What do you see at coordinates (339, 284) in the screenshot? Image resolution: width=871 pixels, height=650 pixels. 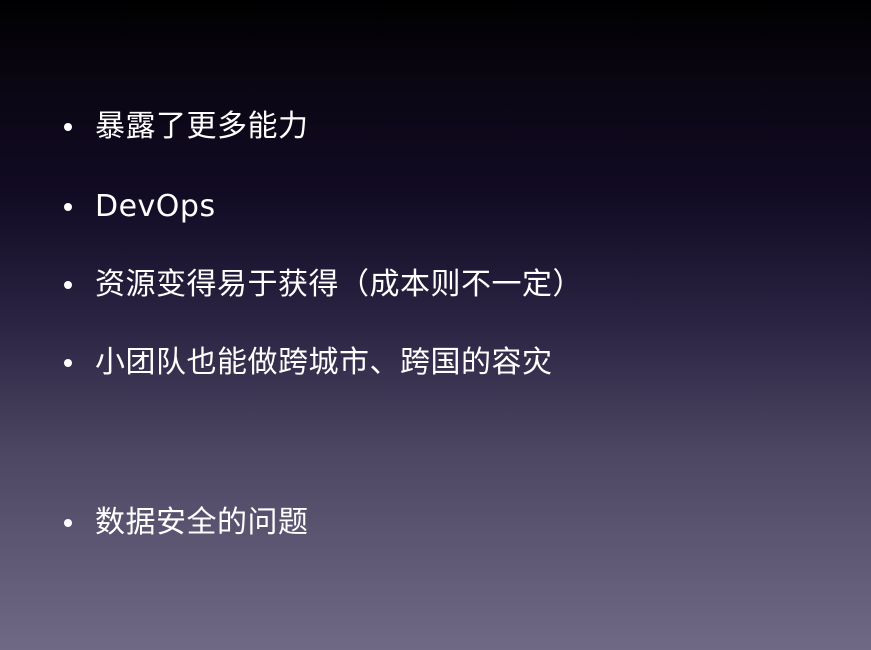 I see `bullet-text: 资源变得易于获得（成本则不一定）` at bounding box center [339, 284].